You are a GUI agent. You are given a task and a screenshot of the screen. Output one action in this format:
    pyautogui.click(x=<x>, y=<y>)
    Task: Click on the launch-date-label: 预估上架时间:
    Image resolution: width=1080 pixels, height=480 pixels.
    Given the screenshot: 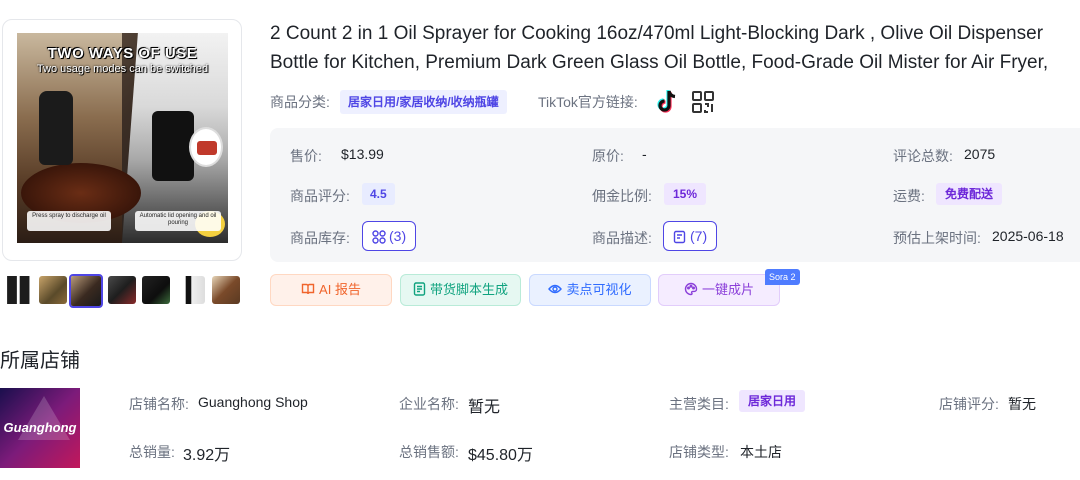 What is the action you would take?
    pyautogui.click(x=937, y=238)
    